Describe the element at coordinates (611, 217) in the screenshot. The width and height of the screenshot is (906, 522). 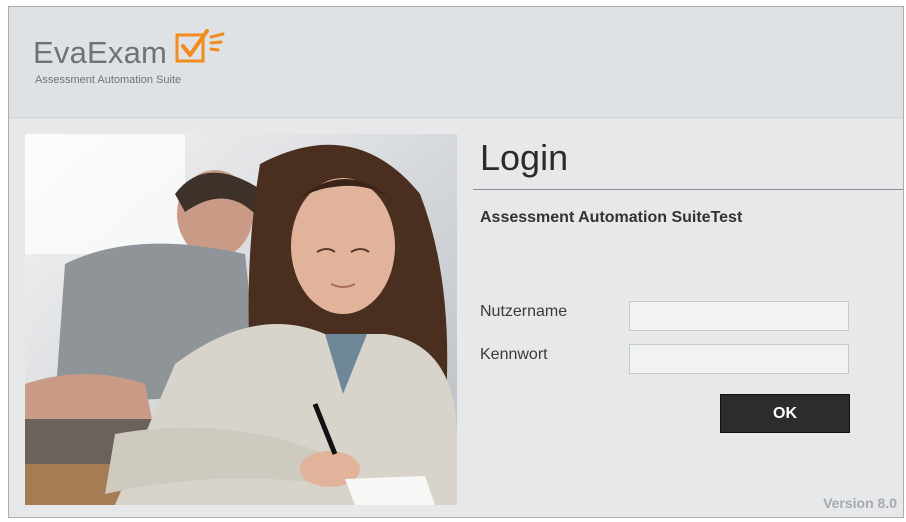
I see `instance-name: Assessment Automation SuiteTest` at that location.